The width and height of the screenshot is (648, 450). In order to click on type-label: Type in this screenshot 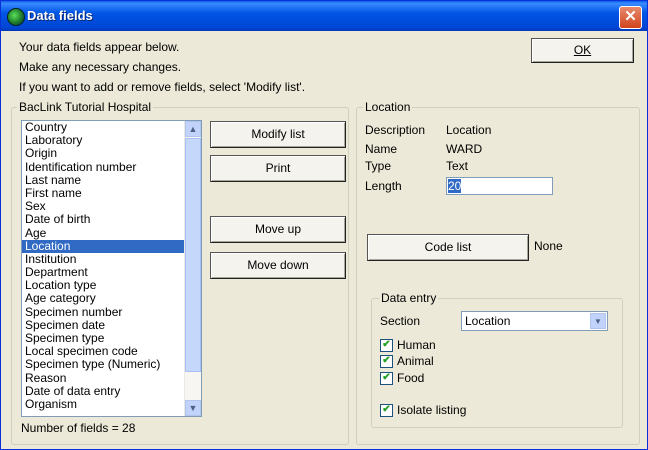, I will do `click(378, 166)`.